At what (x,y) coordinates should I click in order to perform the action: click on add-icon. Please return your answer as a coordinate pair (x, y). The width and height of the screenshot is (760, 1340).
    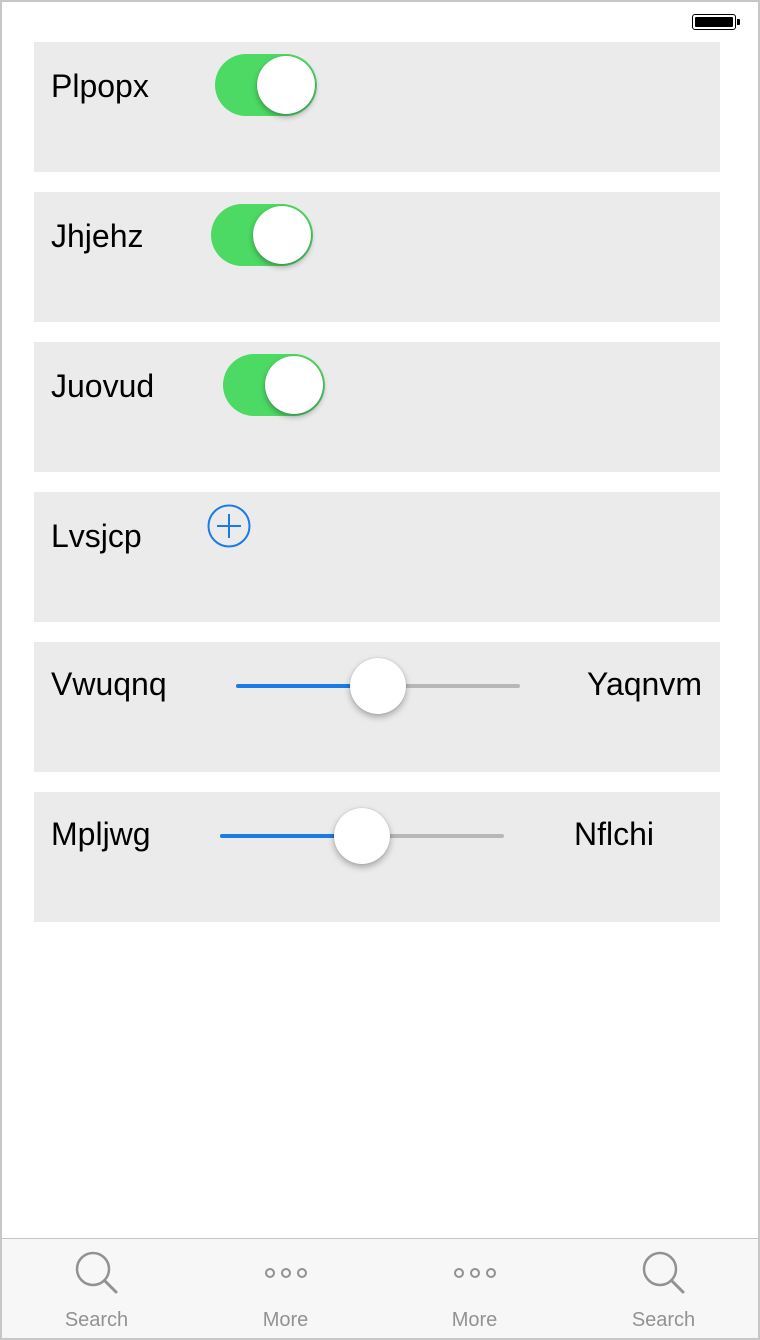
    Looking at the image, I should click on (229, 526).